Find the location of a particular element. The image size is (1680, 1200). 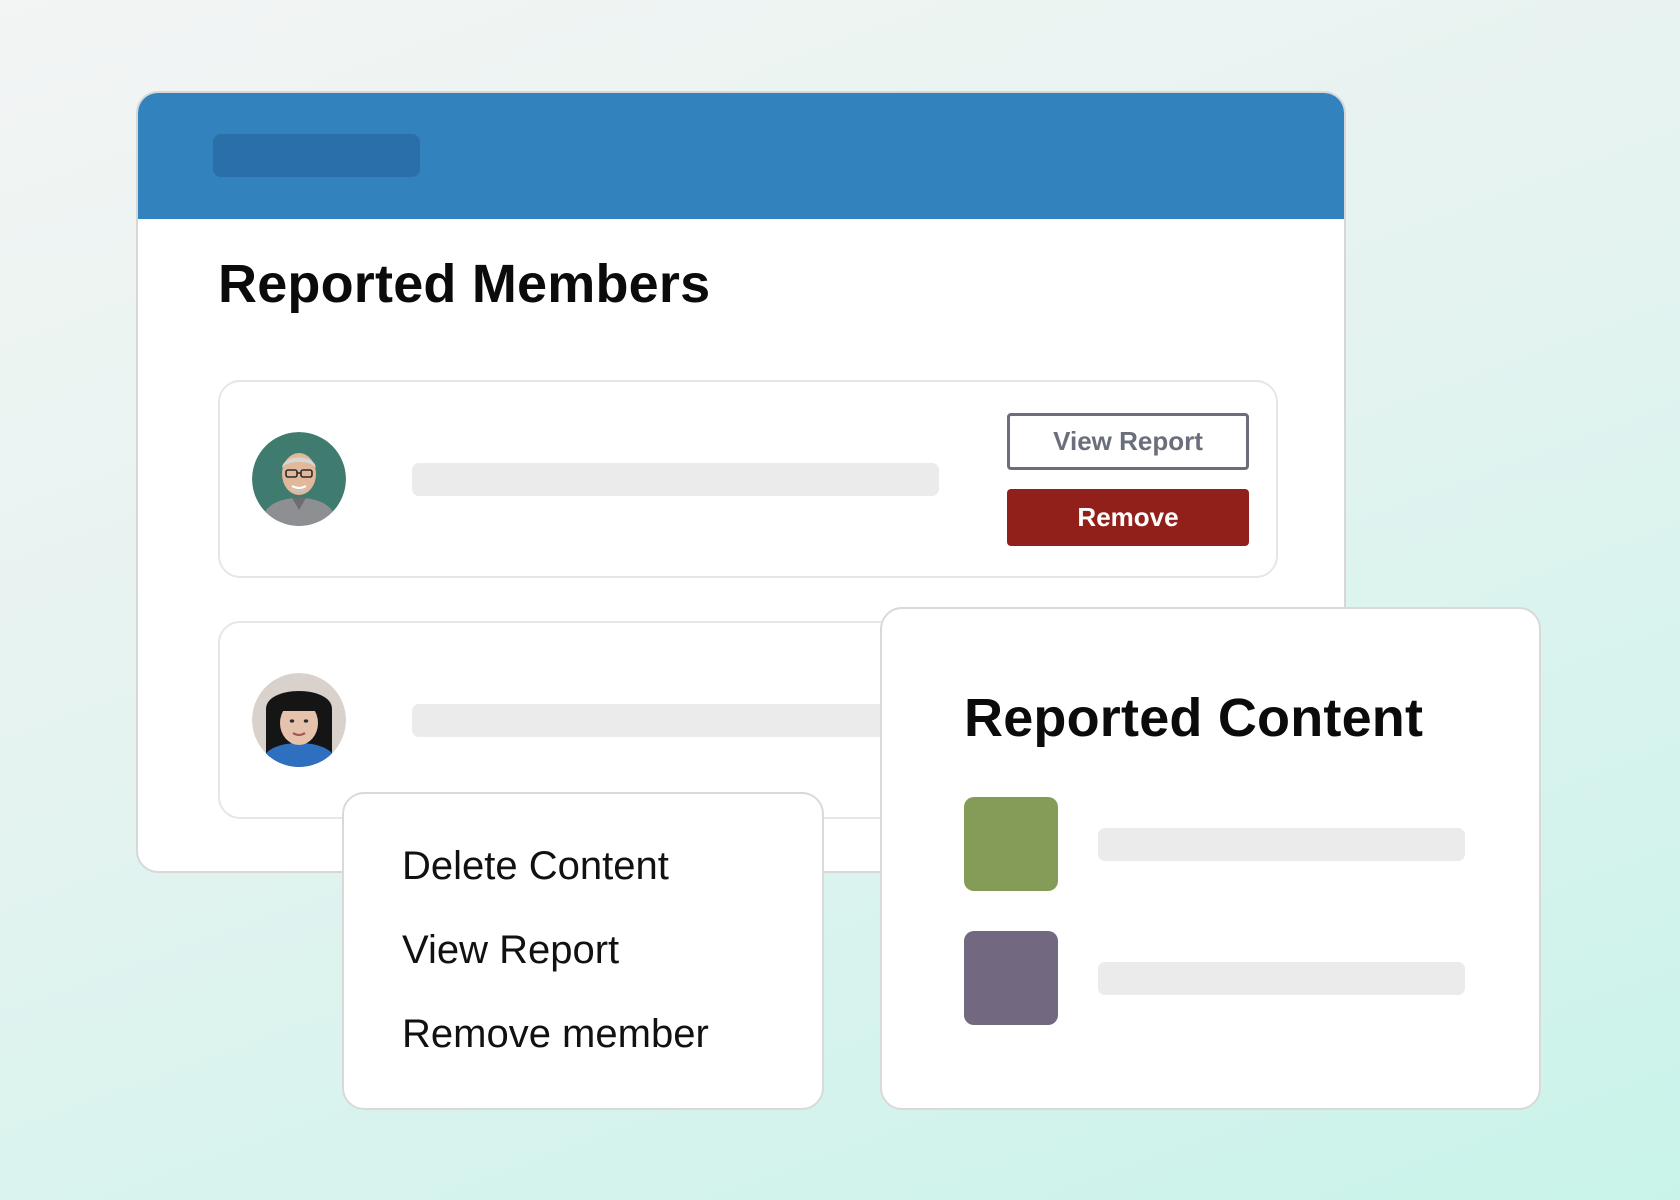

header-title-placeholder is located at coordinates (316, 155).